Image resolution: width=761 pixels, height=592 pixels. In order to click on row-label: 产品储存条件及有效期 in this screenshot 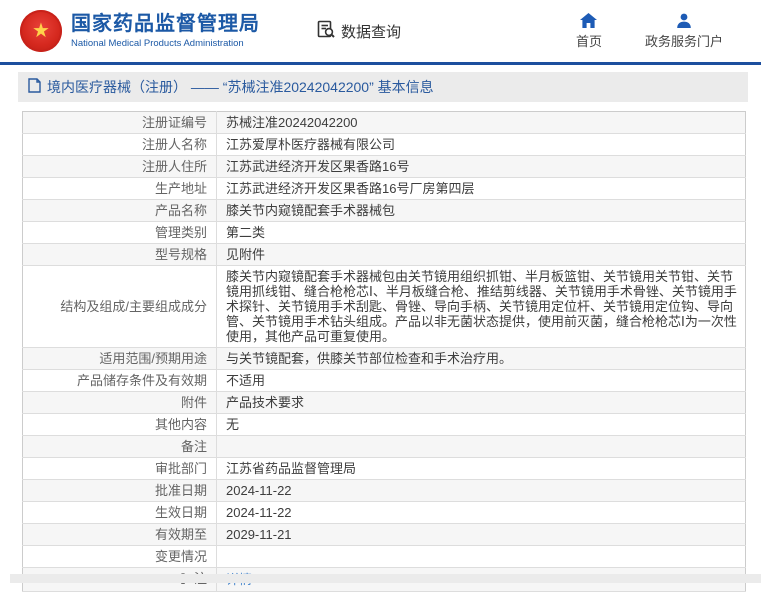, I will do `click(141, 380)`.